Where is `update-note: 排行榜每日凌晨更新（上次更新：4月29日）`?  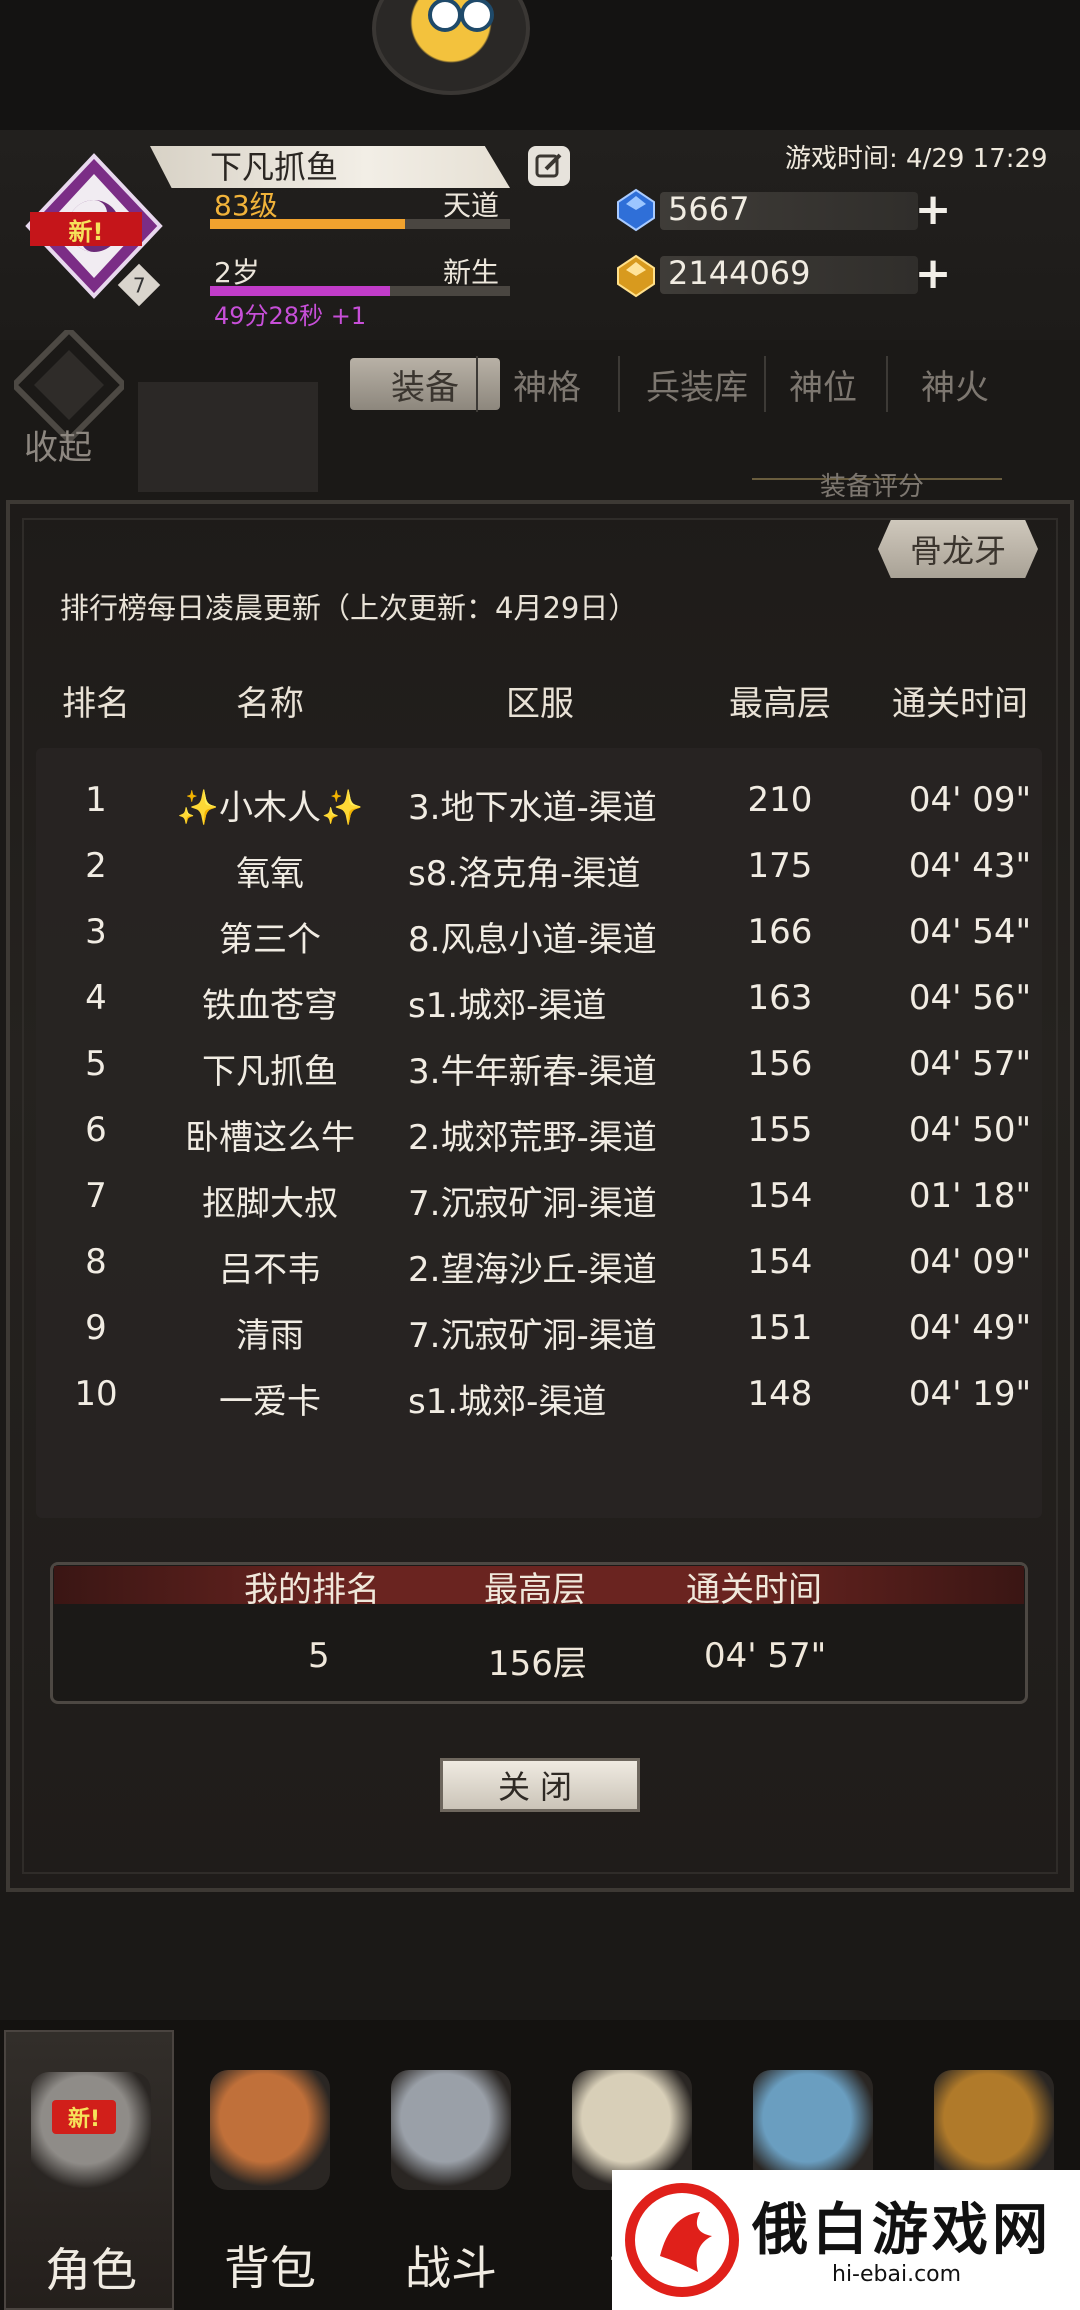 update-note: 排行榜每日凌晨更新（上次更新：4月29日） is located at coordinates (349, 608).